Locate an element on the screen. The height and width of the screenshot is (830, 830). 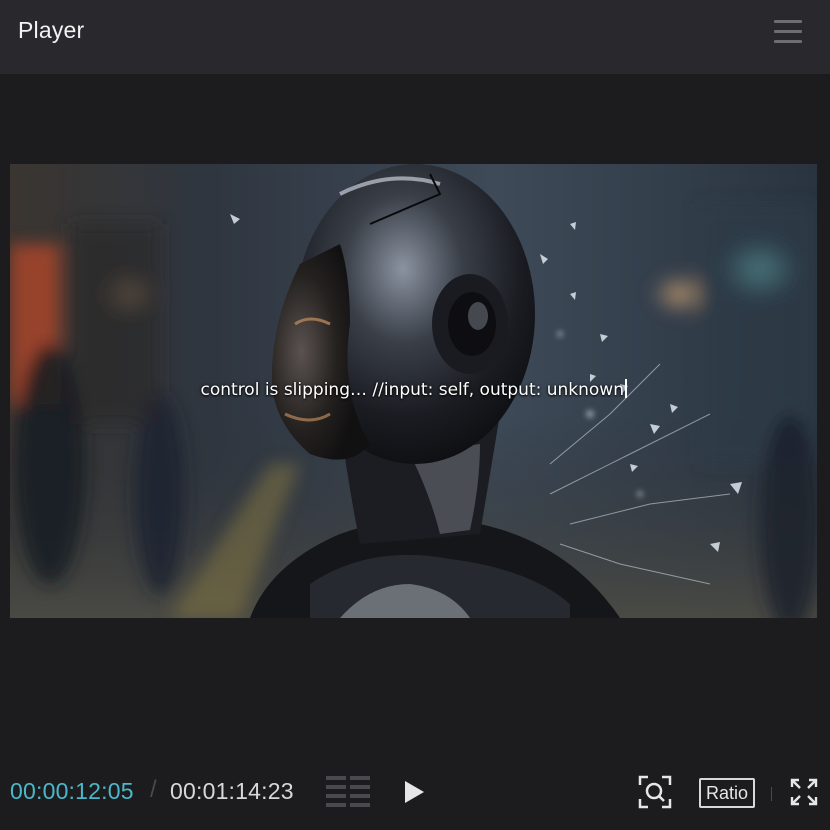
text-caret is located at coordinates (626, 388).